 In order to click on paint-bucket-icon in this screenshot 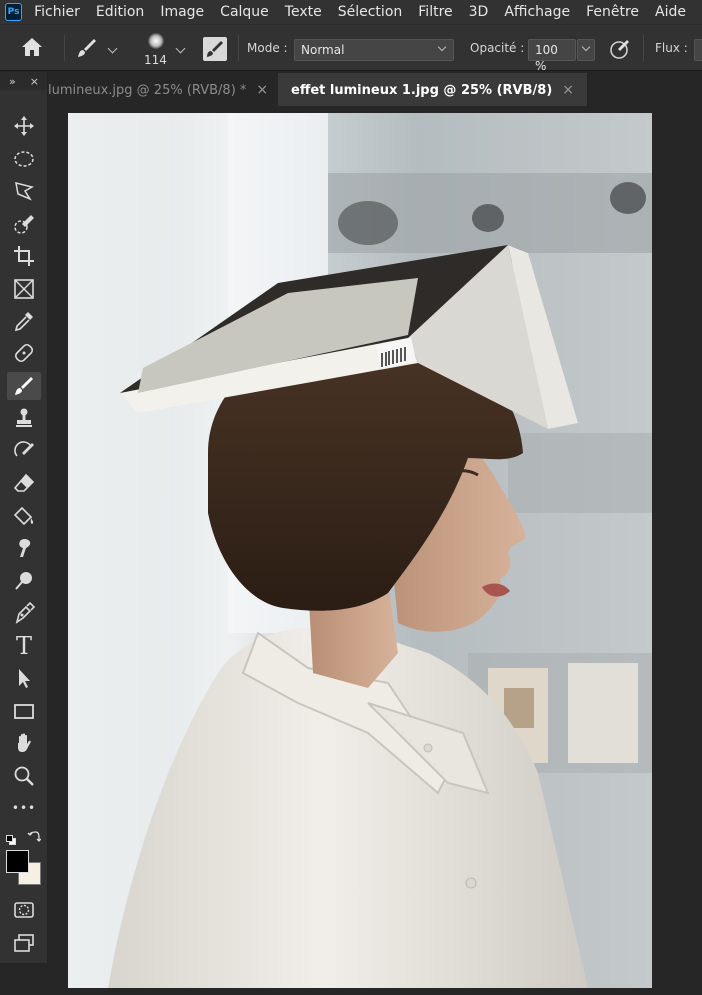, I will do `click(23, 516)`.